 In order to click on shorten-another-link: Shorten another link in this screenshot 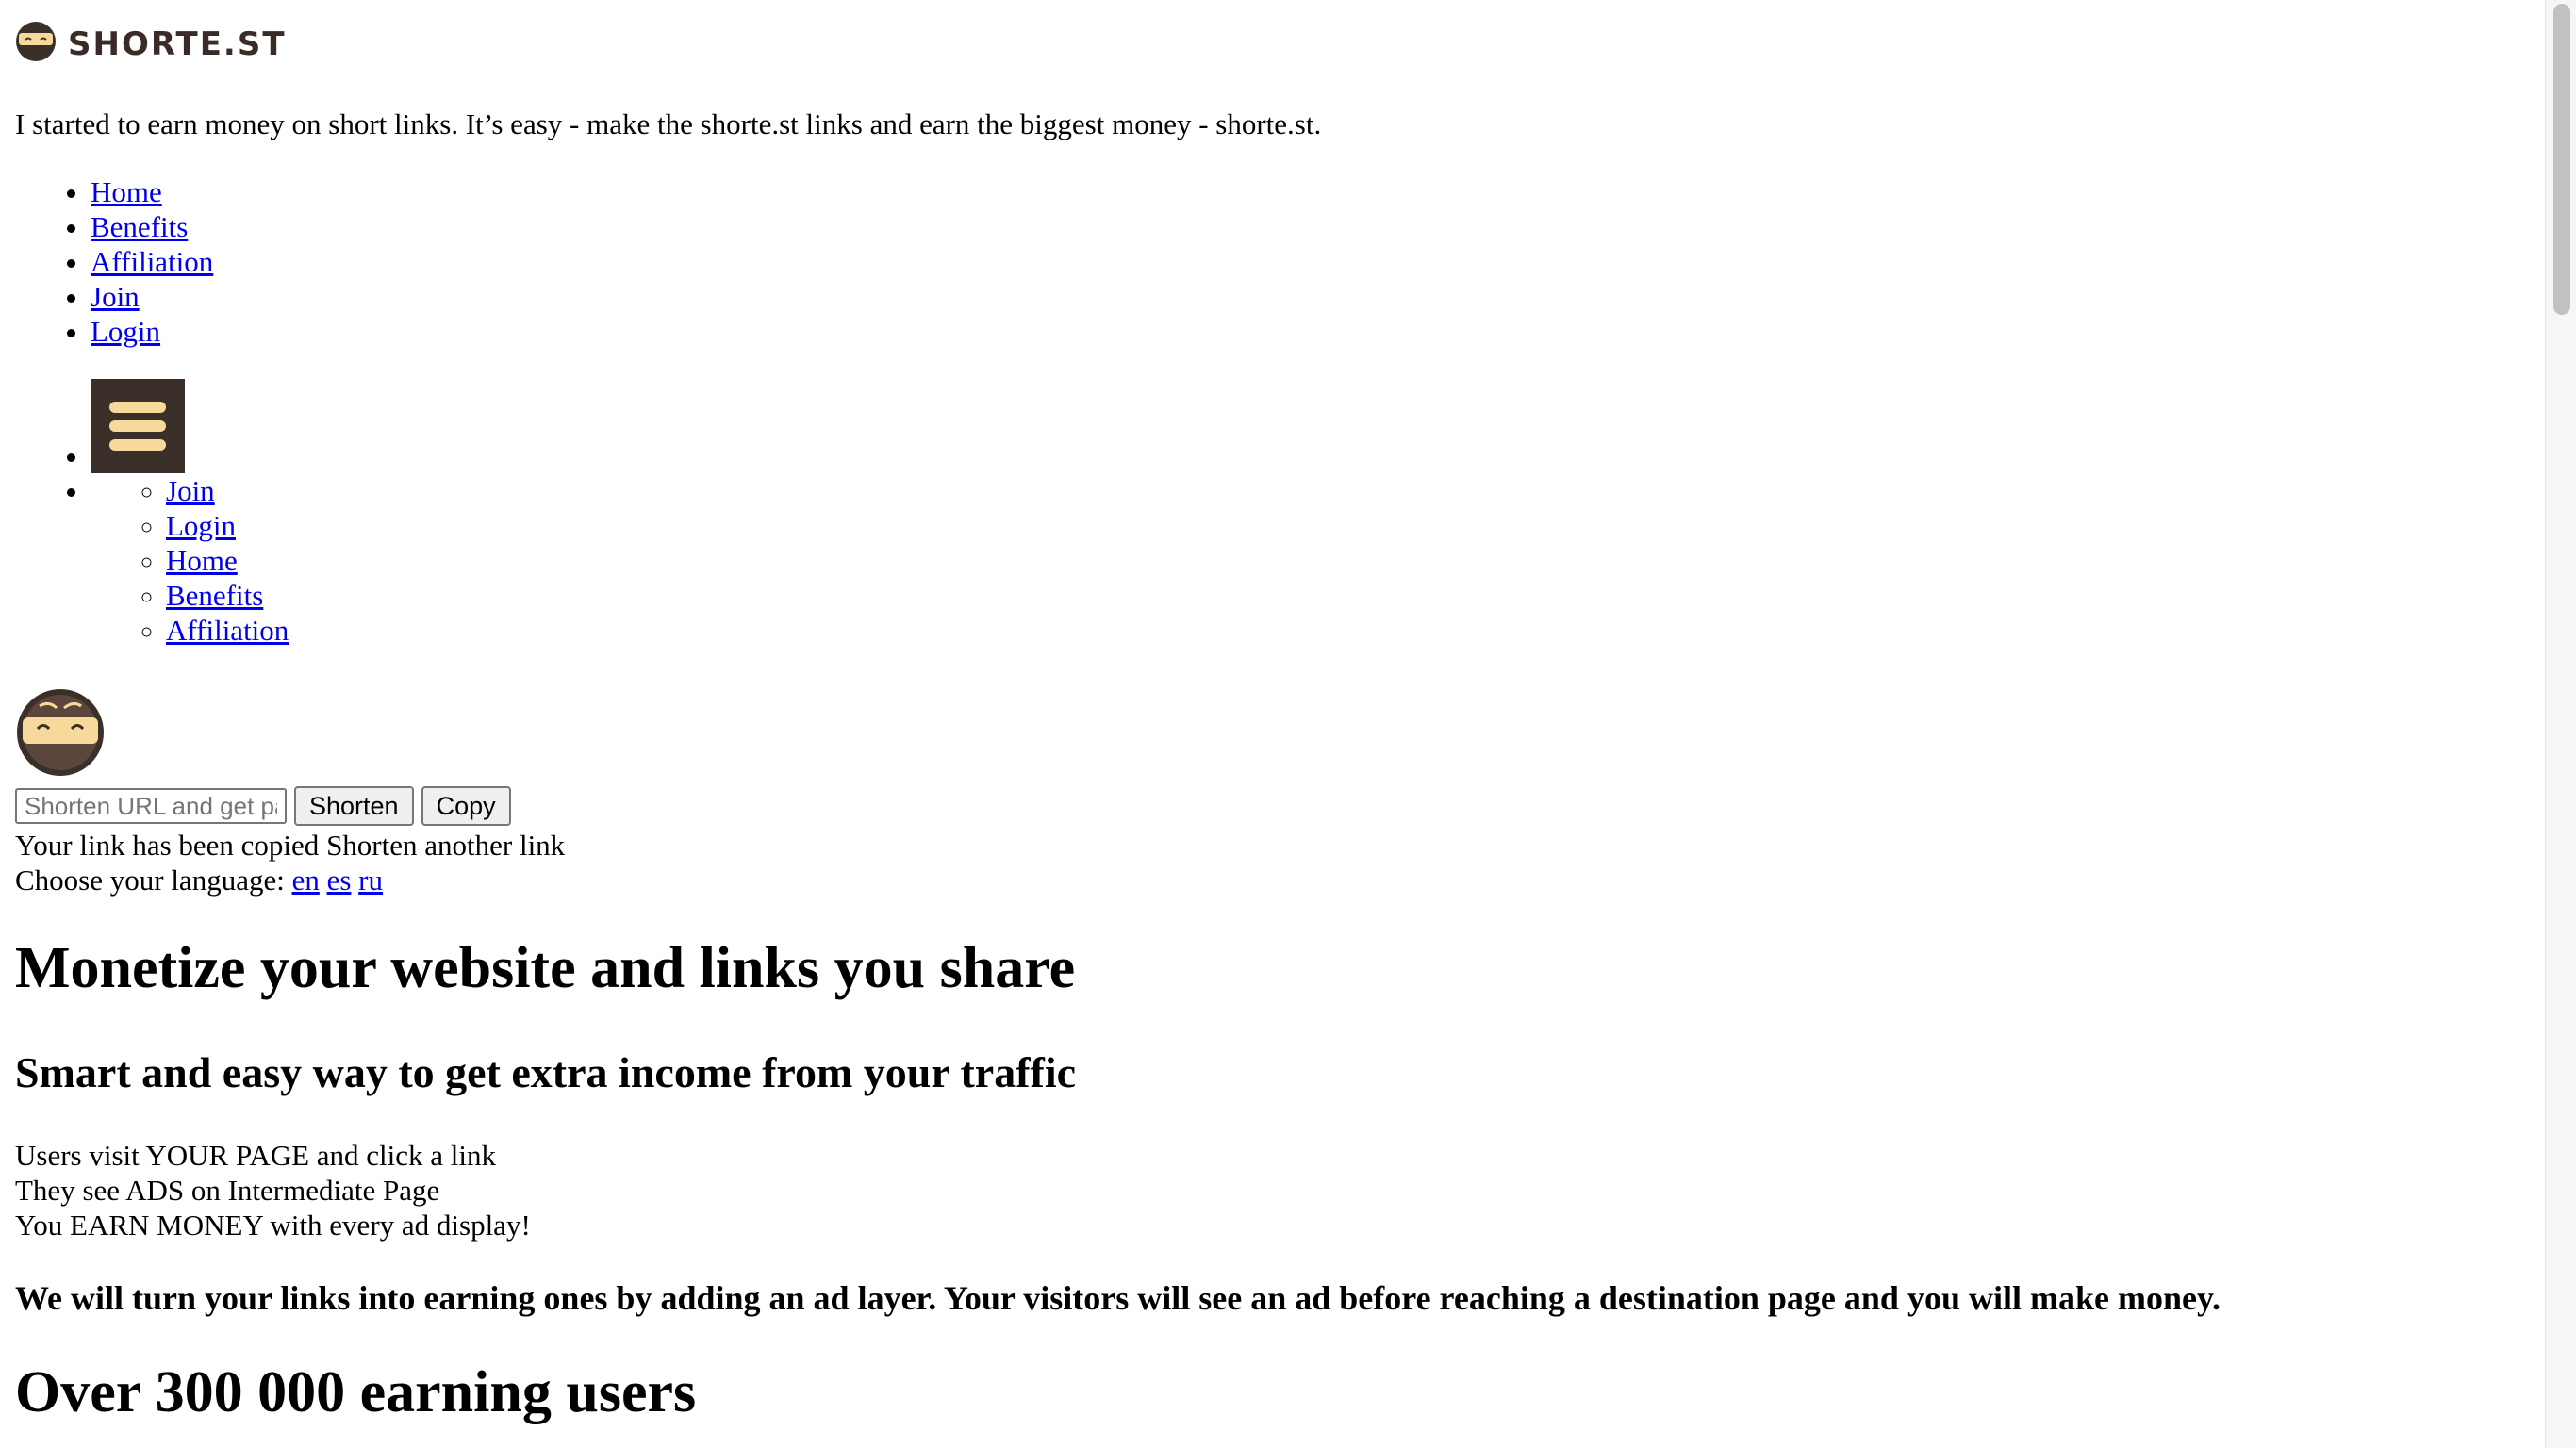, I will do `click(445, 845)`.